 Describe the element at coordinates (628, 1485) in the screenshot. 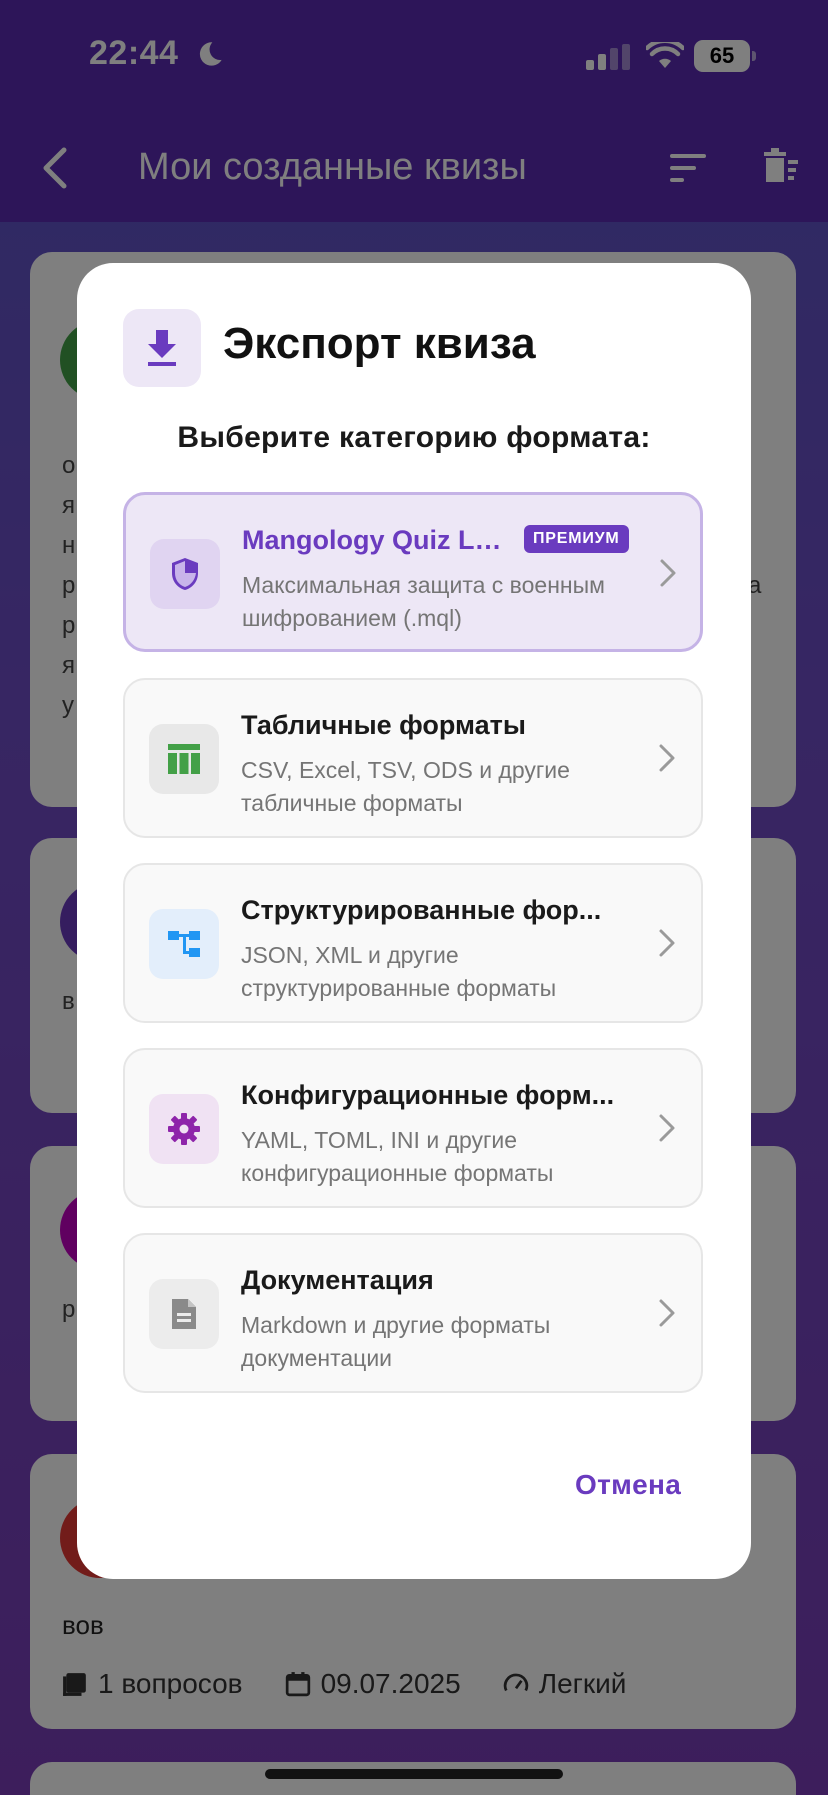

I see `cancel-button: Отмена` at that location.